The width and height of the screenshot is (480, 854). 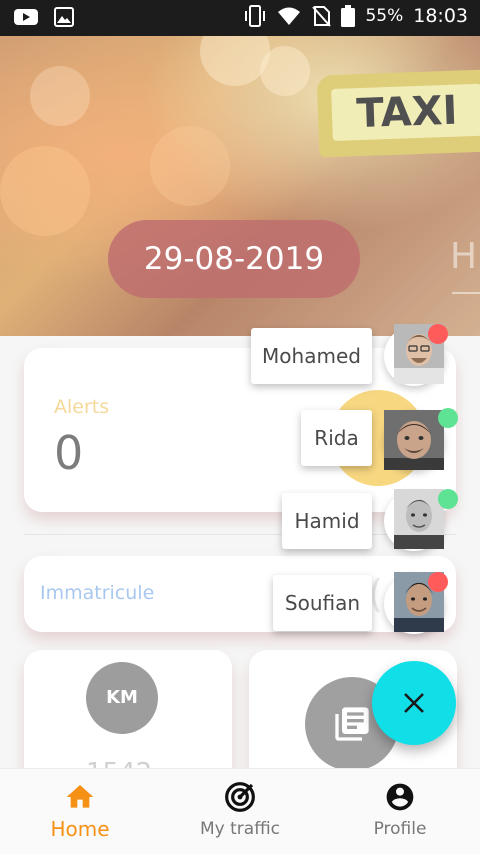 I want to click on km-badge: KM, so click(x=122, y=698).